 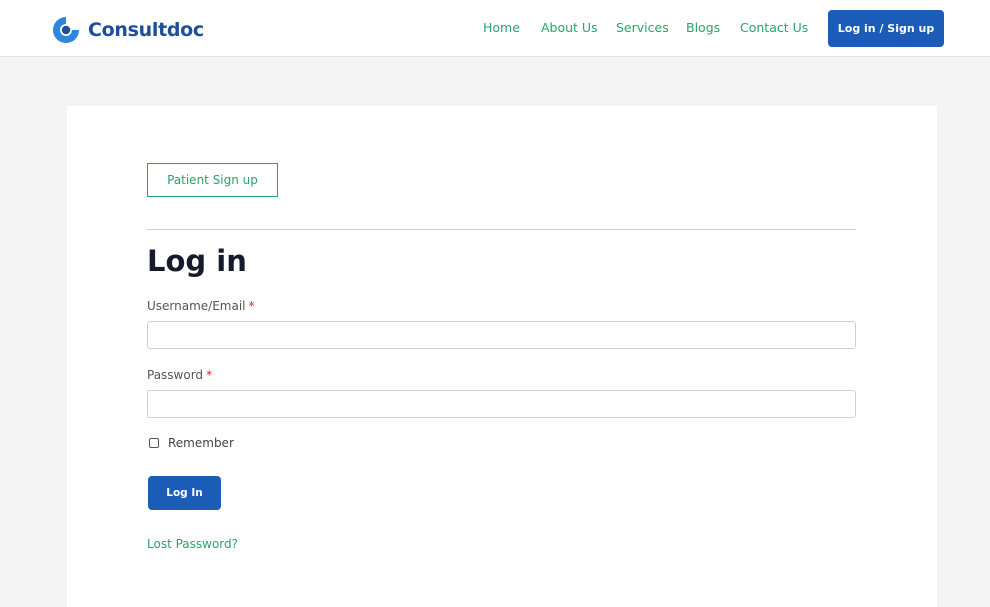 I want to click on lost-password-link: Lost Password?, so click(x=192, y=544).